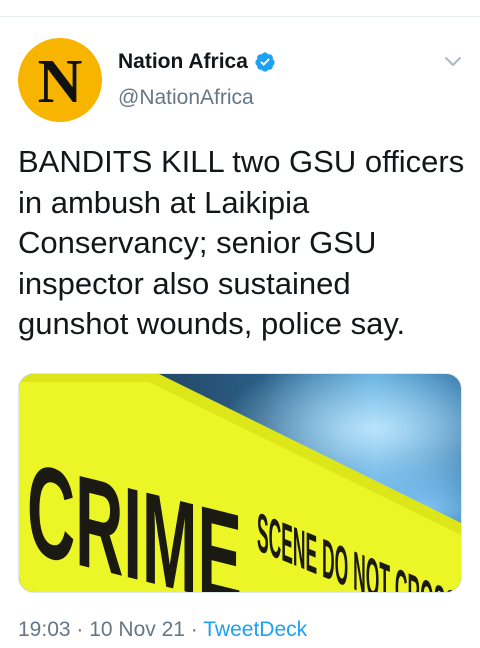  Describe the element at coordinates (265, 62) in the screenshot. I see `verified-badge-icon` at that location.